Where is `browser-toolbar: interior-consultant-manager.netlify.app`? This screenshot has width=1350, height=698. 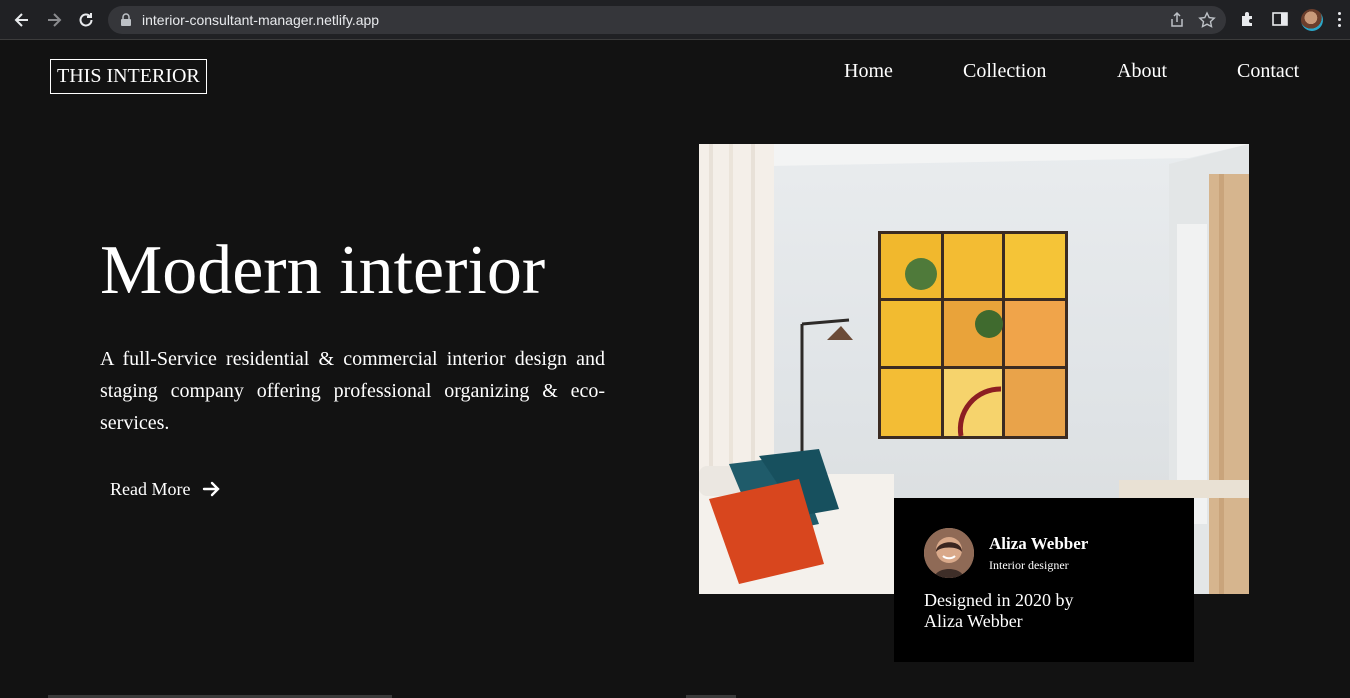
browser-toolbar: interior-consultant-manager.netlify.app is located at coordinates (675, 20).